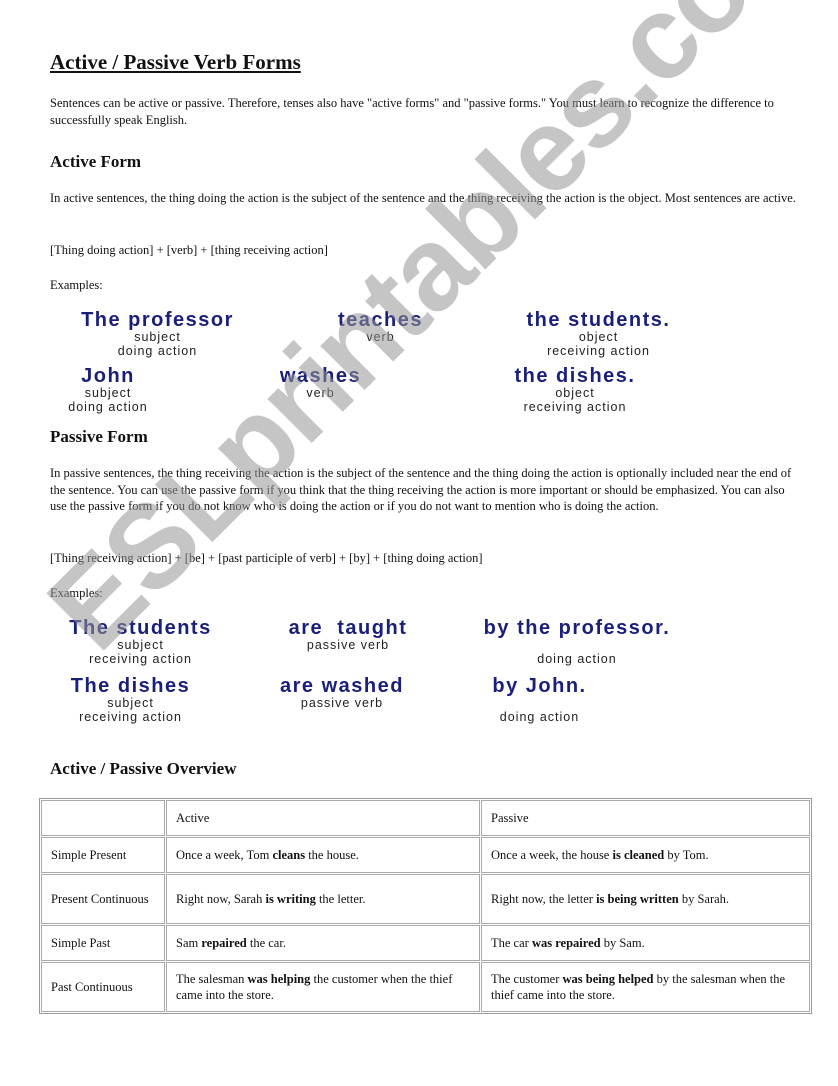  Describe the element at coordinates (157, 320) in the screenshot. I see `example-phrase: The professor` at that location.